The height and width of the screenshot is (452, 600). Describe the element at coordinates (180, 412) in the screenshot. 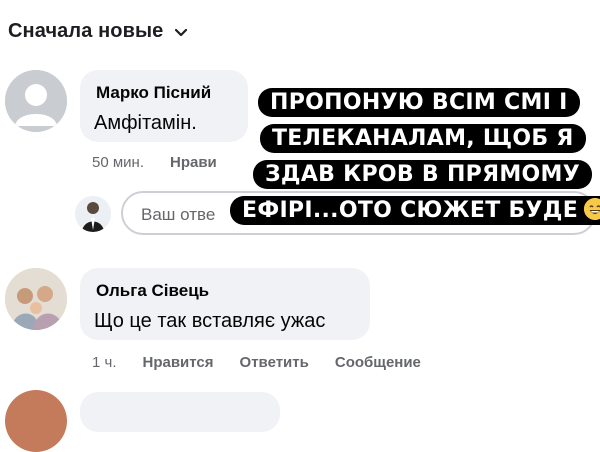

I see `comment-bubble-next` at that location.